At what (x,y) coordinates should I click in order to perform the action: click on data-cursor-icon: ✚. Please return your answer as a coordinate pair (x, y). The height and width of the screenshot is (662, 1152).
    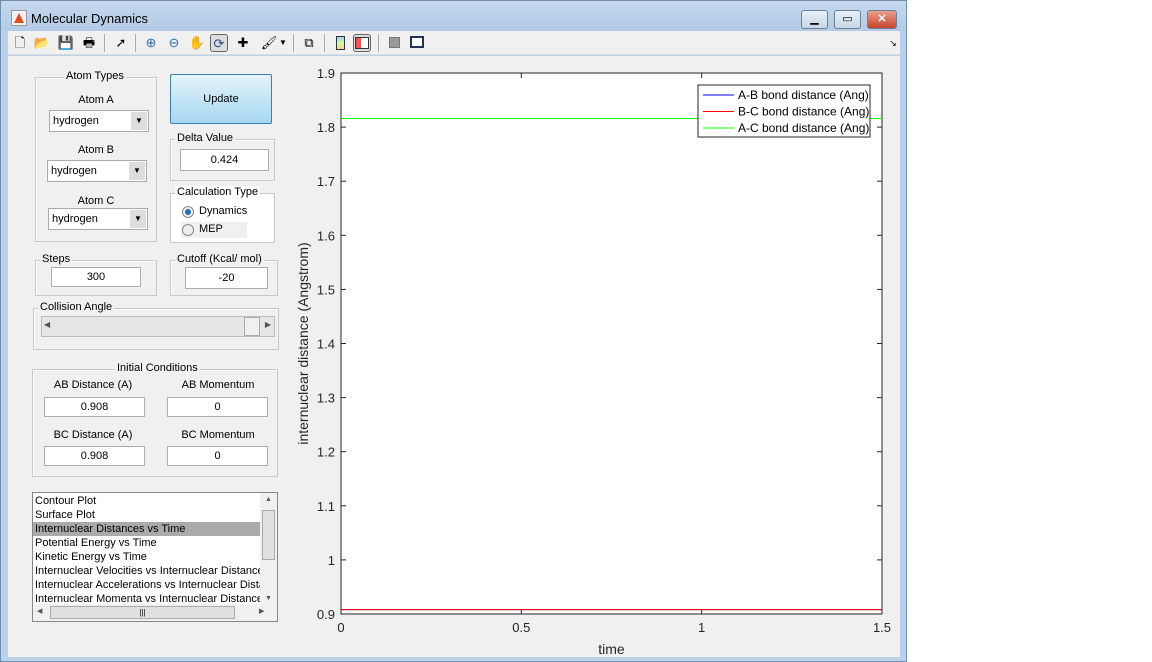
    Looking at the image, I should click on (243, 43).